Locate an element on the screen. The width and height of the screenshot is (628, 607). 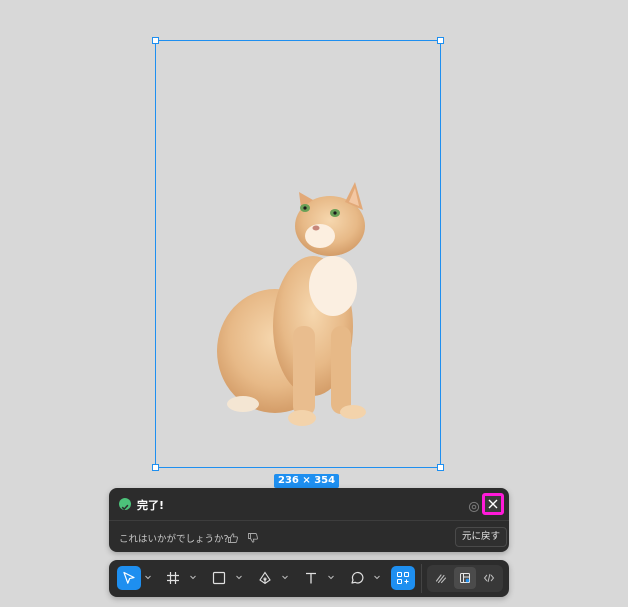
thumbs-down-icon is located at coordinates (253, 536).